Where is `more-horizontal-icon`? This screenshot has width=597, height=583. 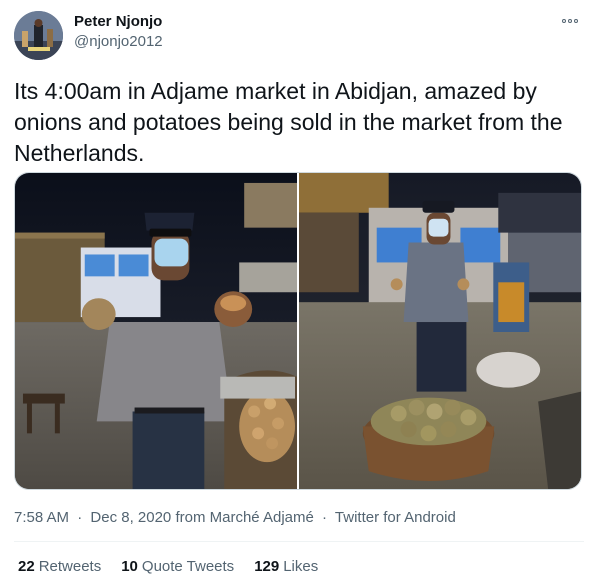
more-horizontal-icon is located at coordinates (570, 21).